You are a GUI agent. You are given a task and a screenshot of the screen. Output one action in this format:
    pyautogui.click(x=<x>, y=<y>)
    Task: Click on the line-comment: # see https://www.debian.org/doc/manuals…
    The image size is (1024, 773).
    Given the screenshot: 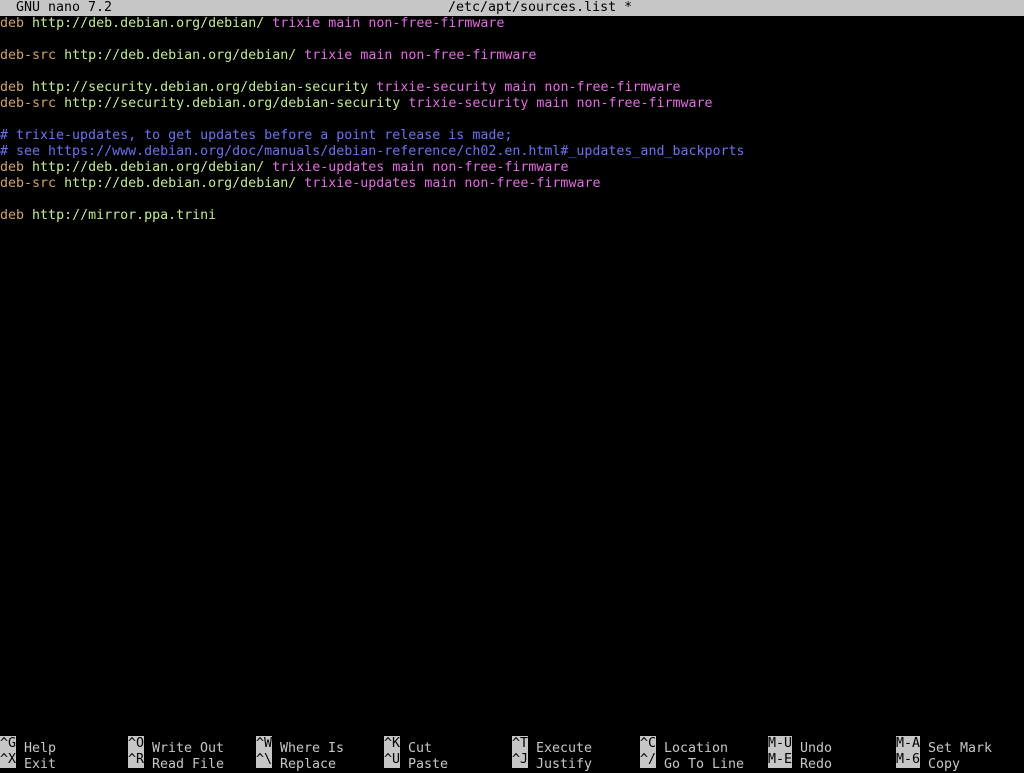 What is the action you would take?
    pyautogui.click(x=372, y=151)
    